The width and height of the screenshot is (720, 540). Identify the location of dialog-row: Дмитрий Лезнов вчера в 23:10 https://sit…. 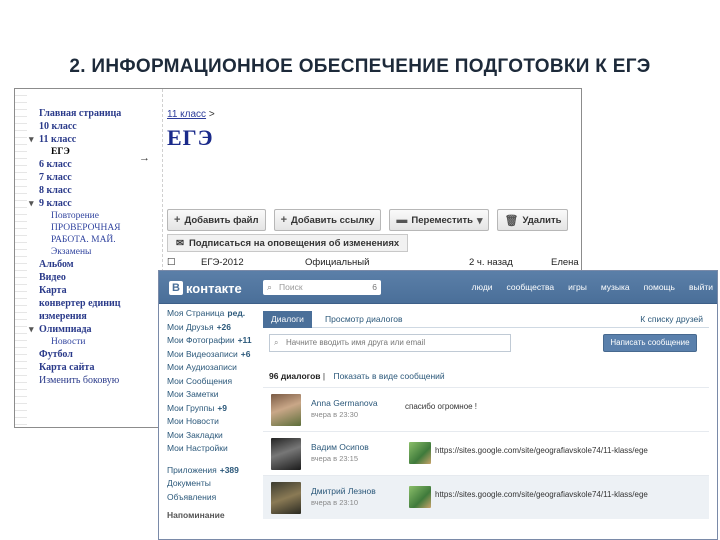
(486, 497).